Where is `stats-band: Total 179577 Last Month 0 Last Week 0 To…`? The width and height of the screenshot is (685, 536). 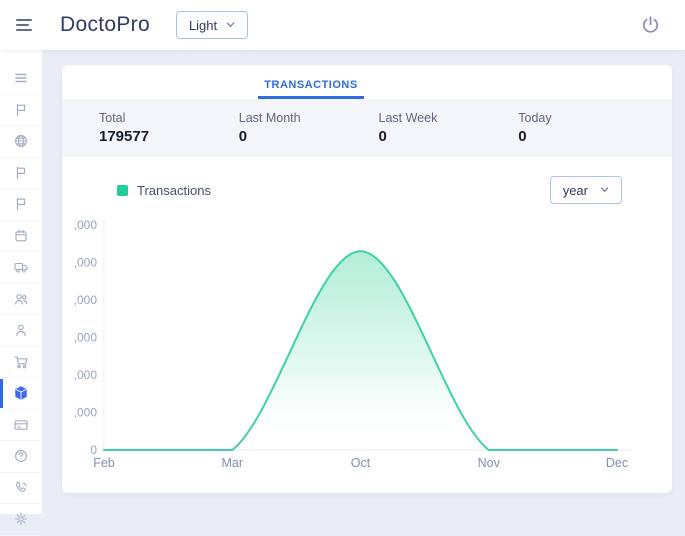
stats-band: Total 179577 Last Month 0 Last Week 0 To… is located at coordinates (367, 128).